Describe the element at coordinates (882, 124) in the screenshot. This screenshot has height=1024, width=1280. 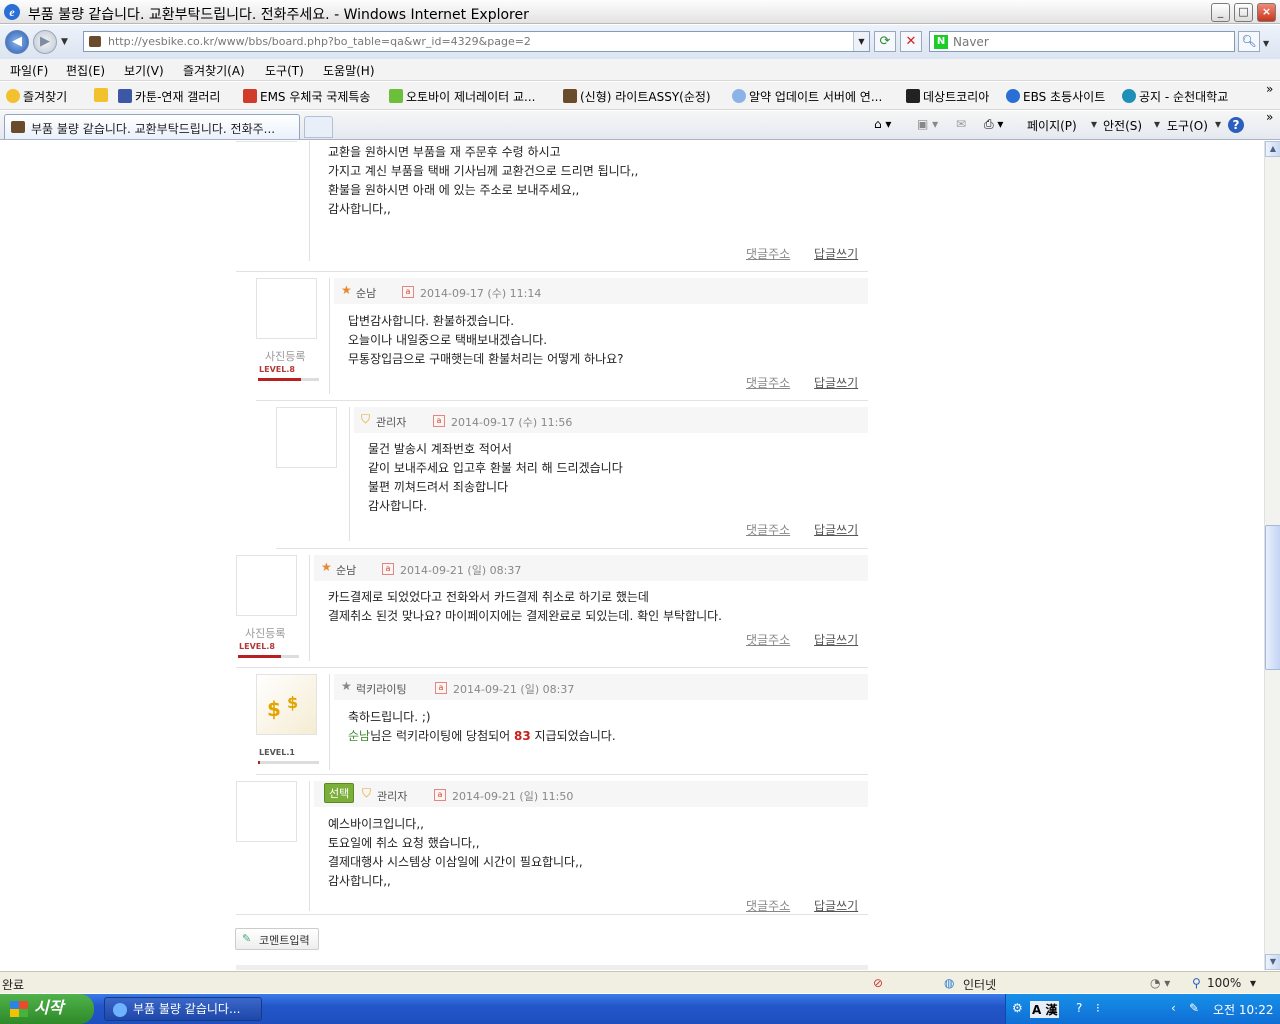
I see `home-icon: ⌂ ▾` at that location.